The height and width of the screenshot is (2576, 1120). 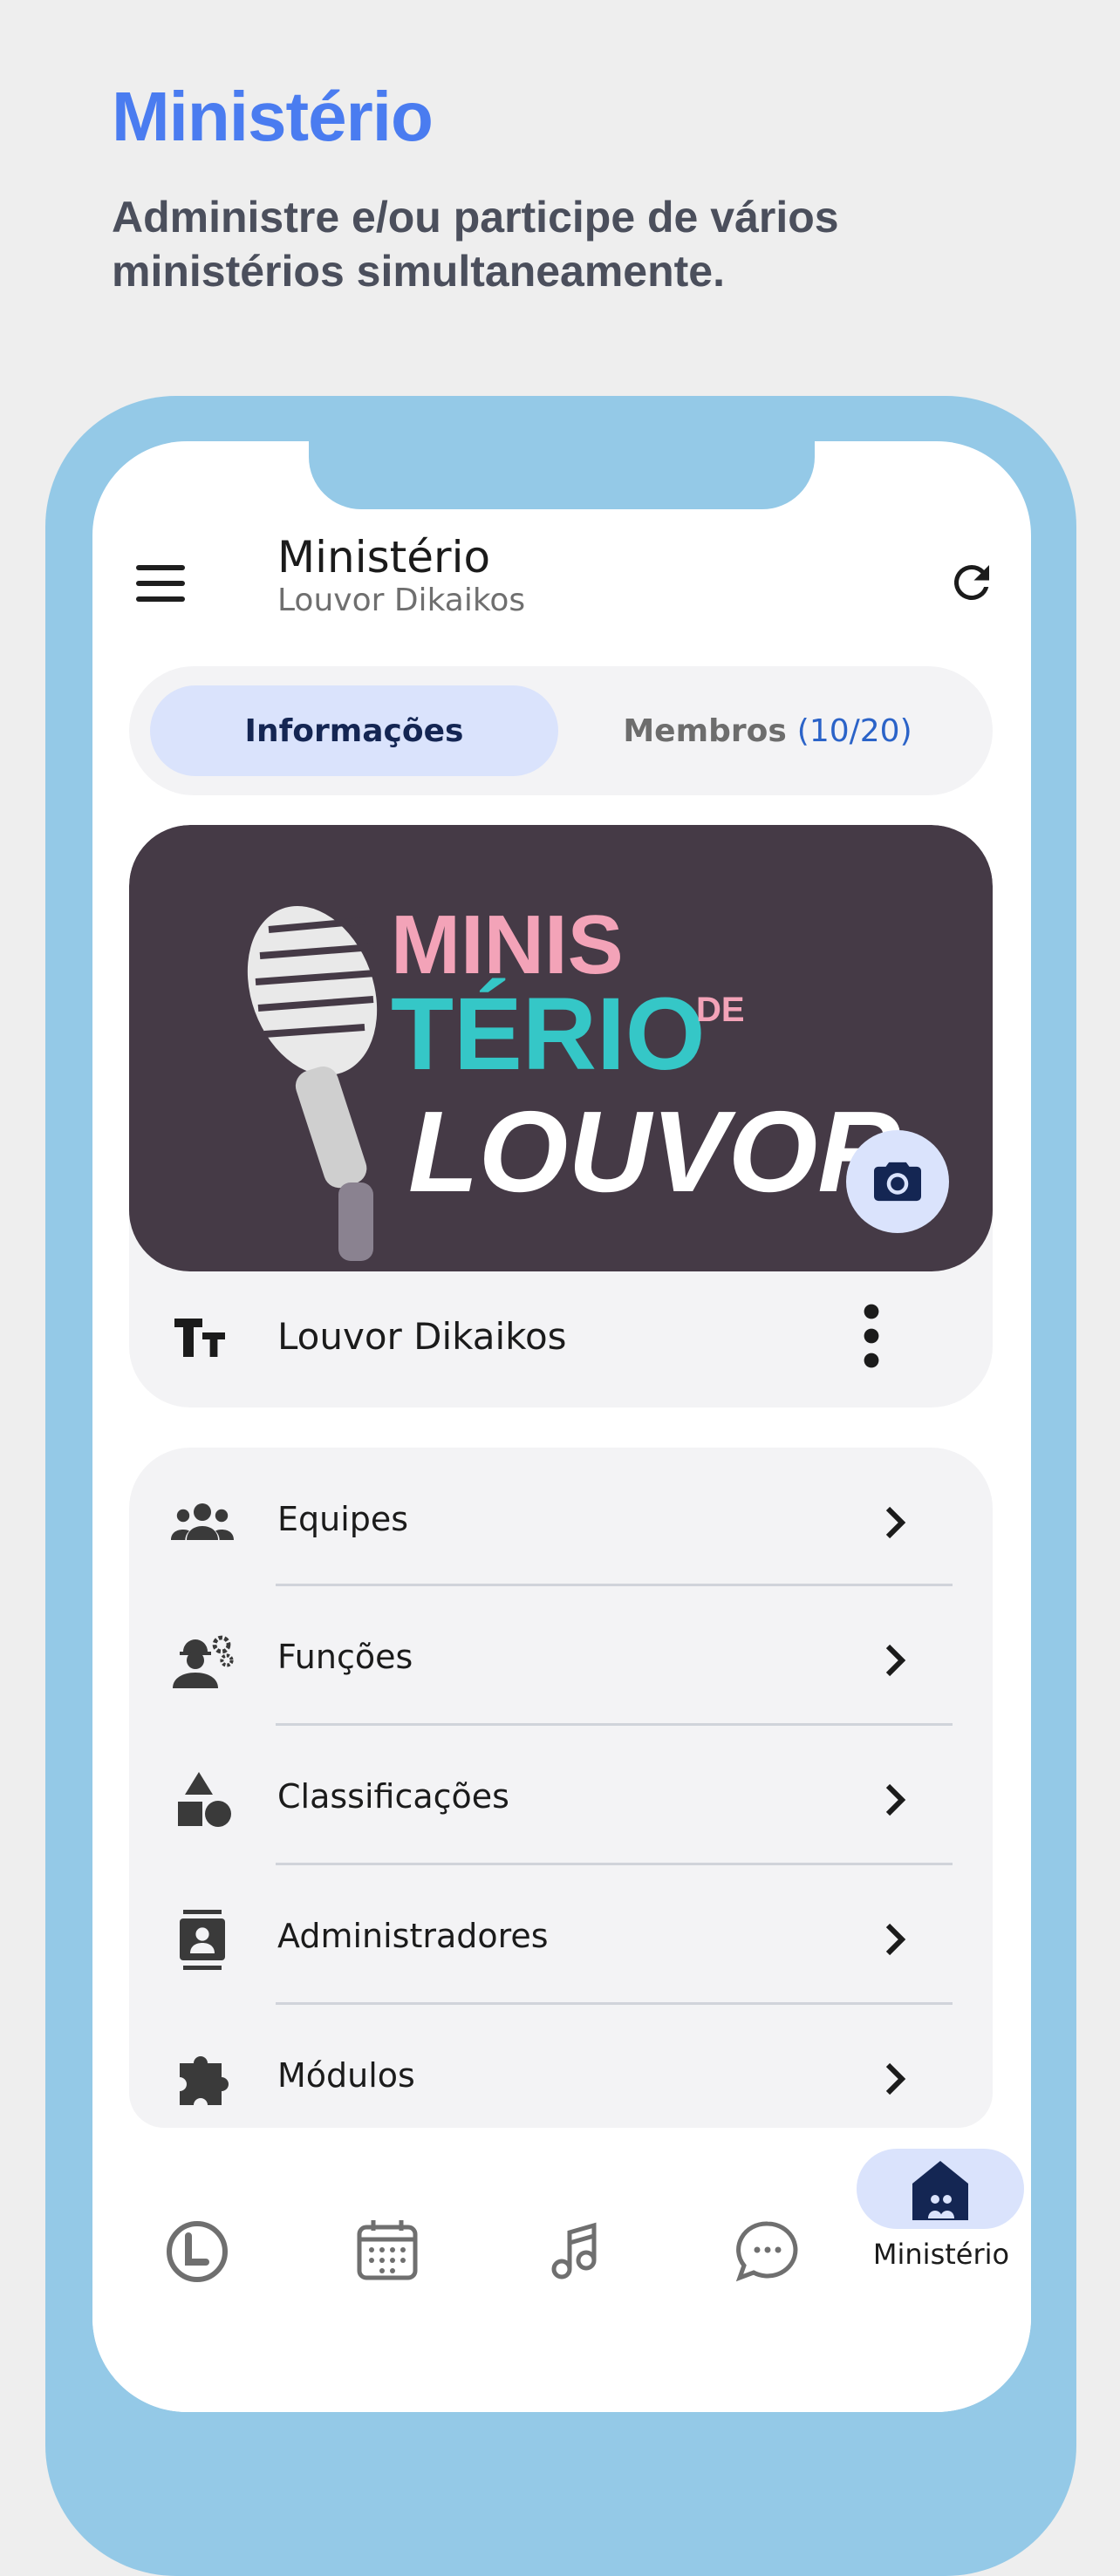 What do you see at coordinates (561, 2066) in the screenshot?
I see `list-item-modulos: Módulos` at bounding box center [561, 2066].